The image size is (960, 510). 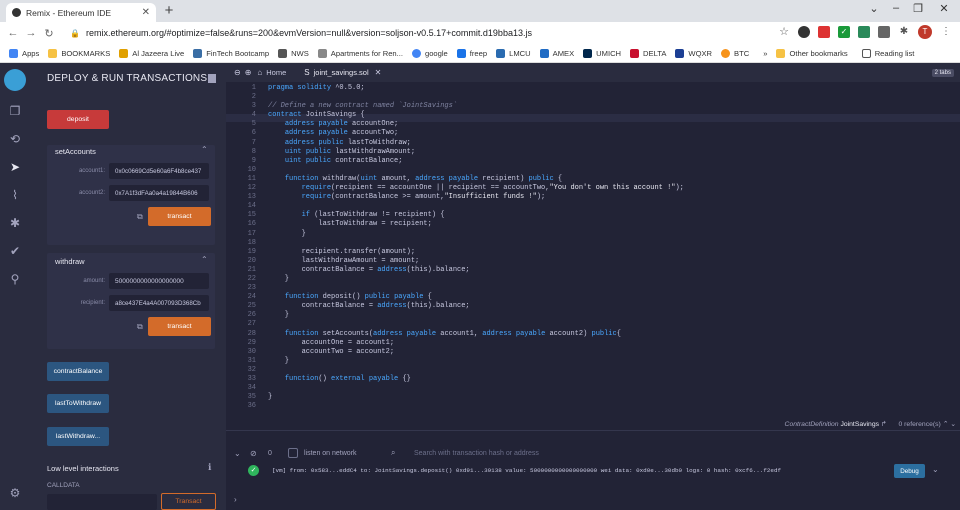 I want to click on code-line: 19 recipient.transfer(amount);, so click(x=594, y=252).